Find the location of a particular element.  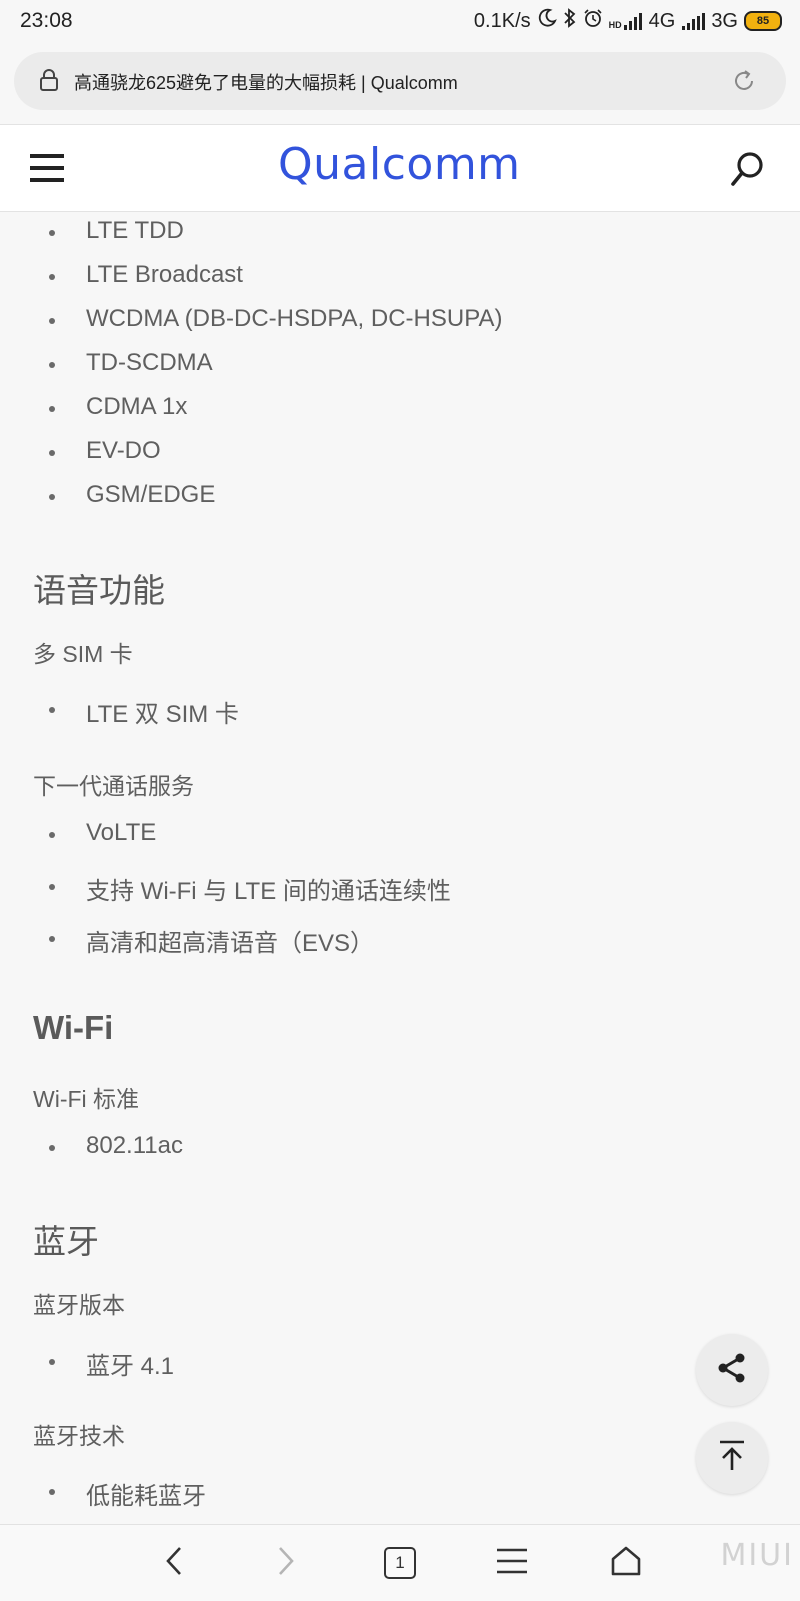

arrow-up-icon is located at coordinates (732, 1458).